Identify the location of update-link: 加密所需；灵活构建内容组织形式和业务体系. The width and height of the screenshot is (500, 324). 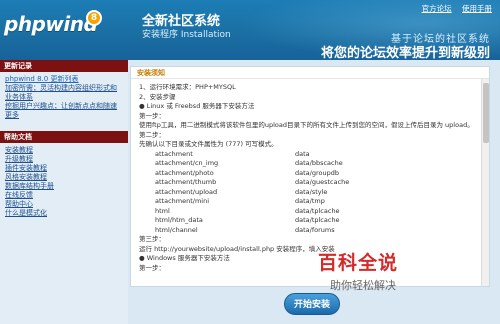
(64, 93).